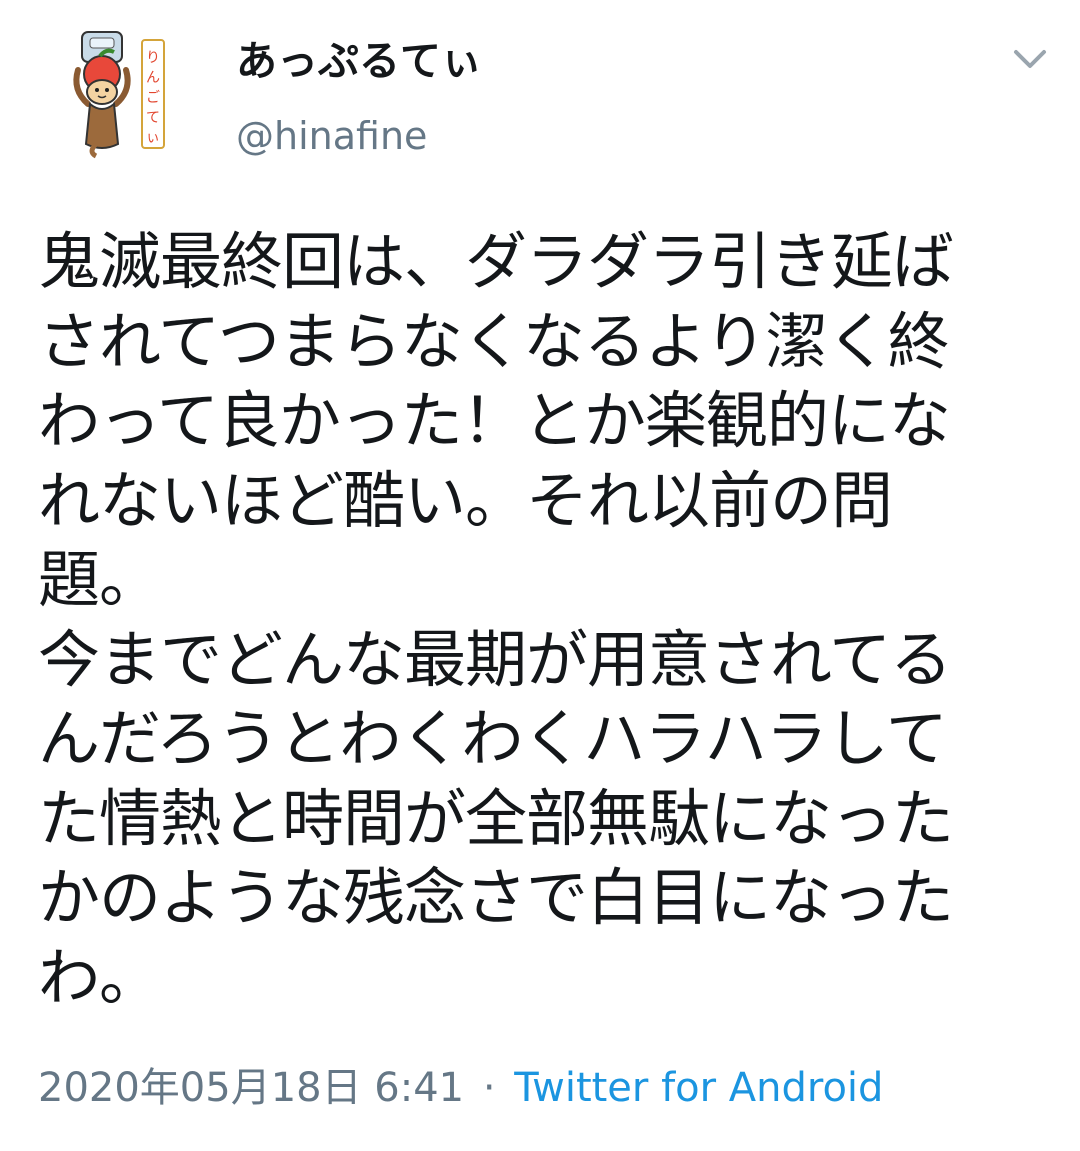  I want to click on tweet-text-line: れないほど酷い。それ以前の問, so click(465, 500).